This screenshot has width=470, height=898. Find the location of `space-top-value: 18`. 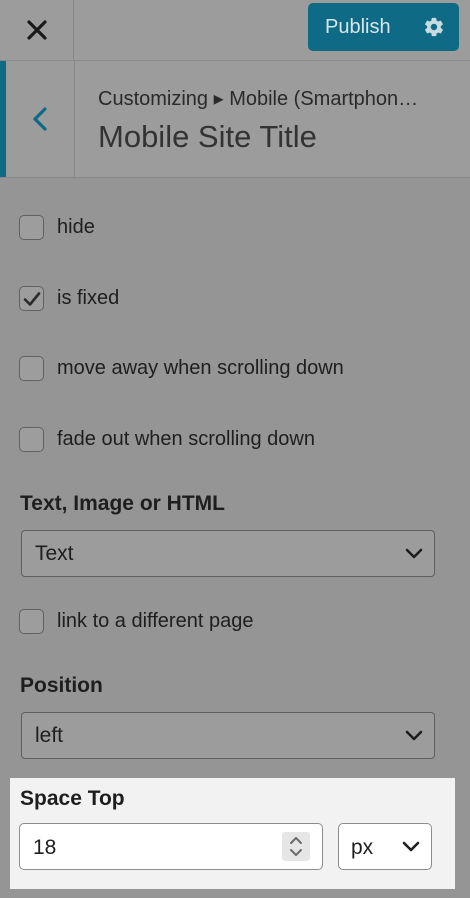

space-top-value: 18 is located at coordinates (45, 847).